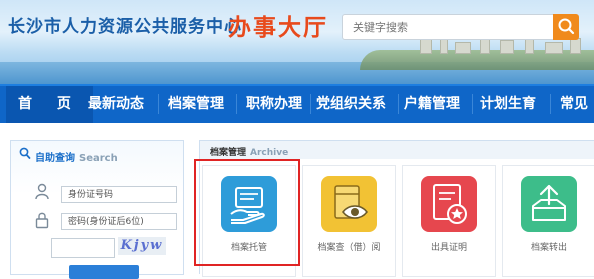 This screenshot has height=279, width=594. Describe the element at coordinates (196, 104) in the screenshot. I see `nav-item-archive: 档案管理` at that location.